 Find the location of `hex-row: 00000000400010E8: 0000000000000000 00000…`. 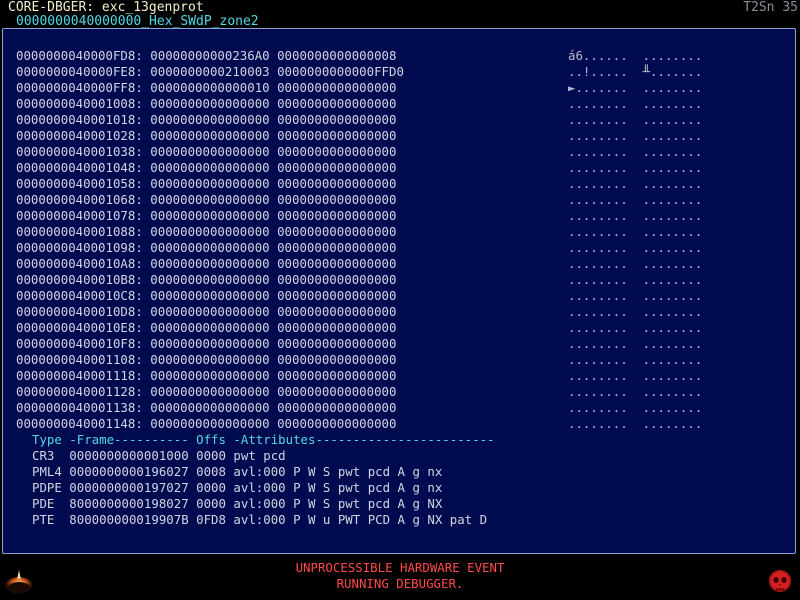

hex-row: 00000000400010E8: 0000000000000000 00000… is located at coordinates (206, 327).